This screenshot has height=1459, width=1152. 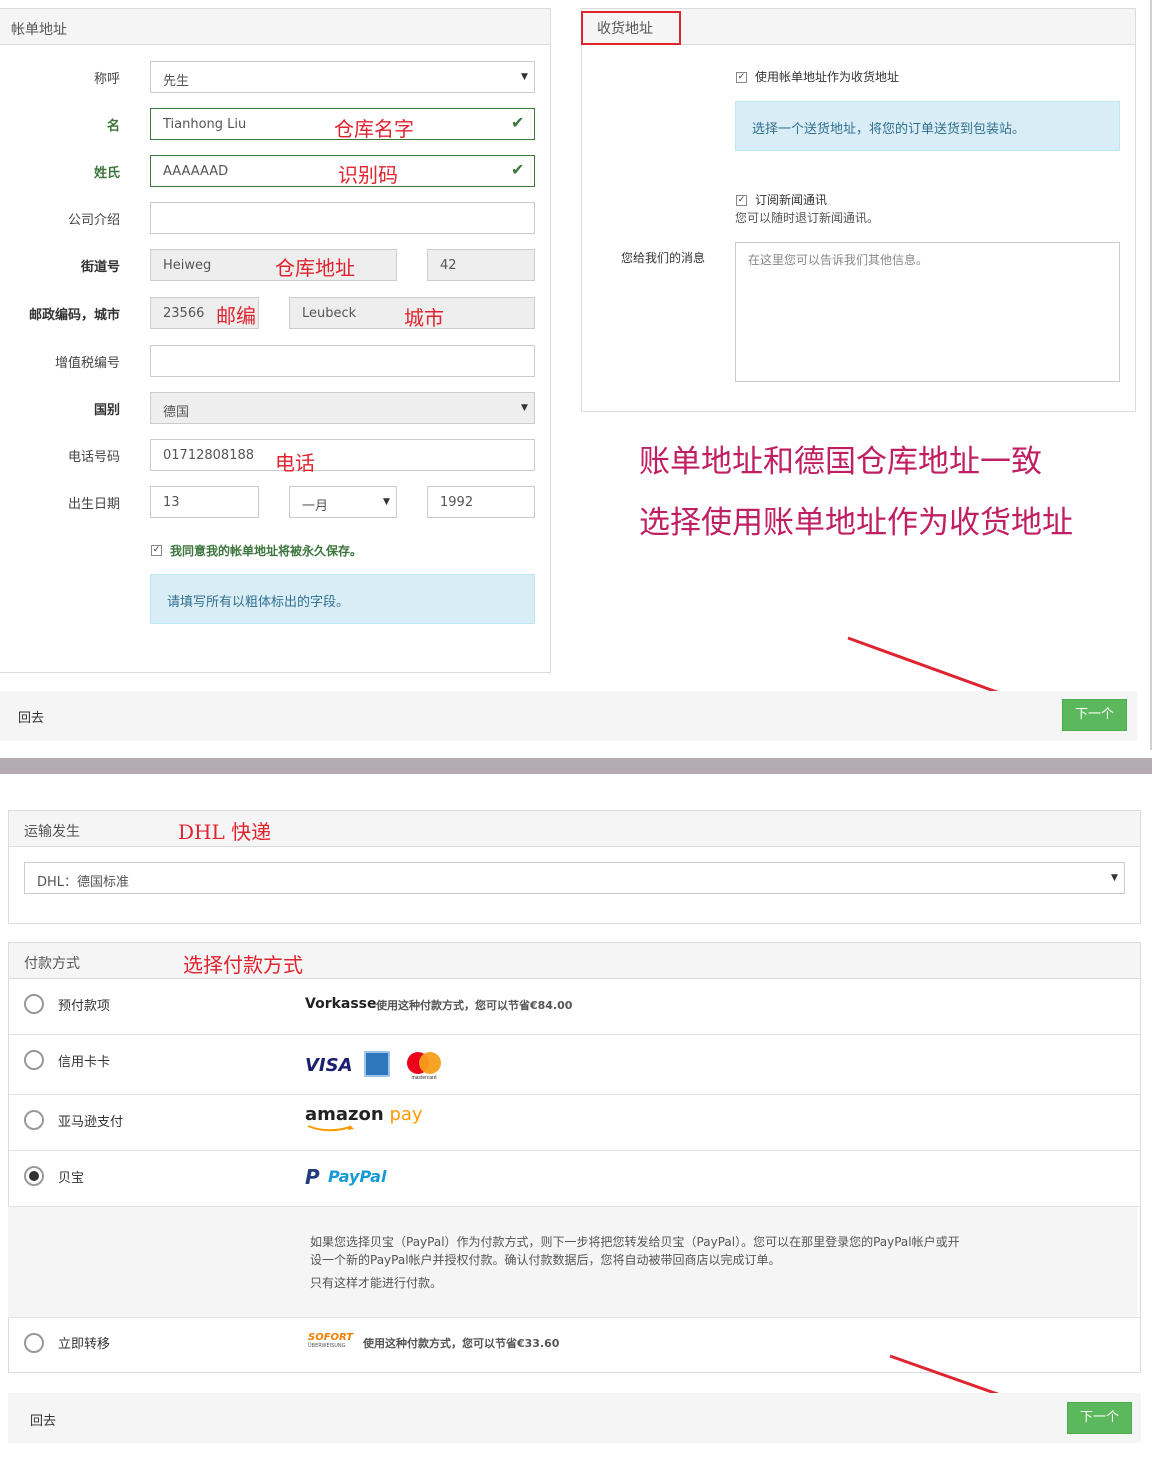 I want to click on payment-title: 付款方式, so click(x=574, y=961).